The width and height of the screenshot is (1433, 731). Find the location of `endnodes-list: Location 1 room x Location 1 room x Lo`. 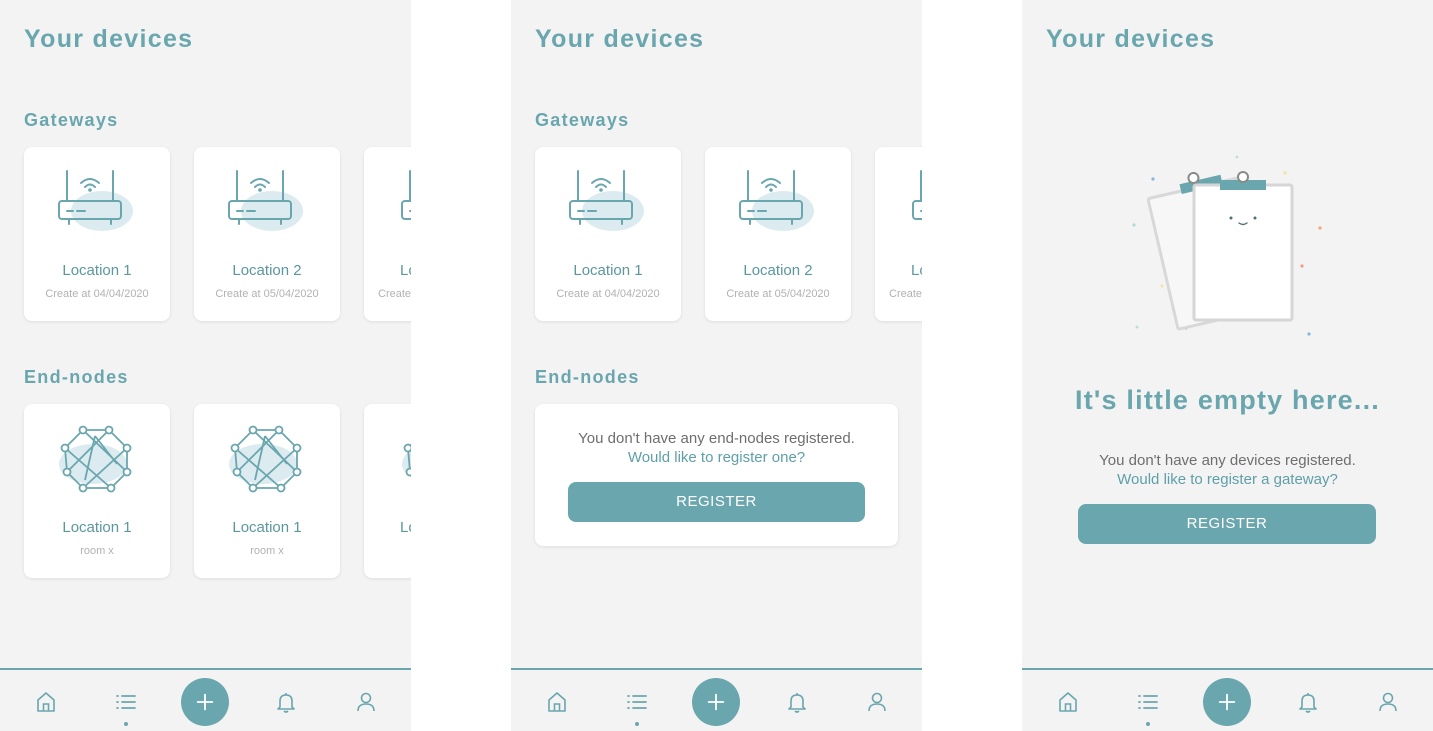

endnodes-list: Location 1 room x Location 1 room x Lo is located at coordinates (217, 491).